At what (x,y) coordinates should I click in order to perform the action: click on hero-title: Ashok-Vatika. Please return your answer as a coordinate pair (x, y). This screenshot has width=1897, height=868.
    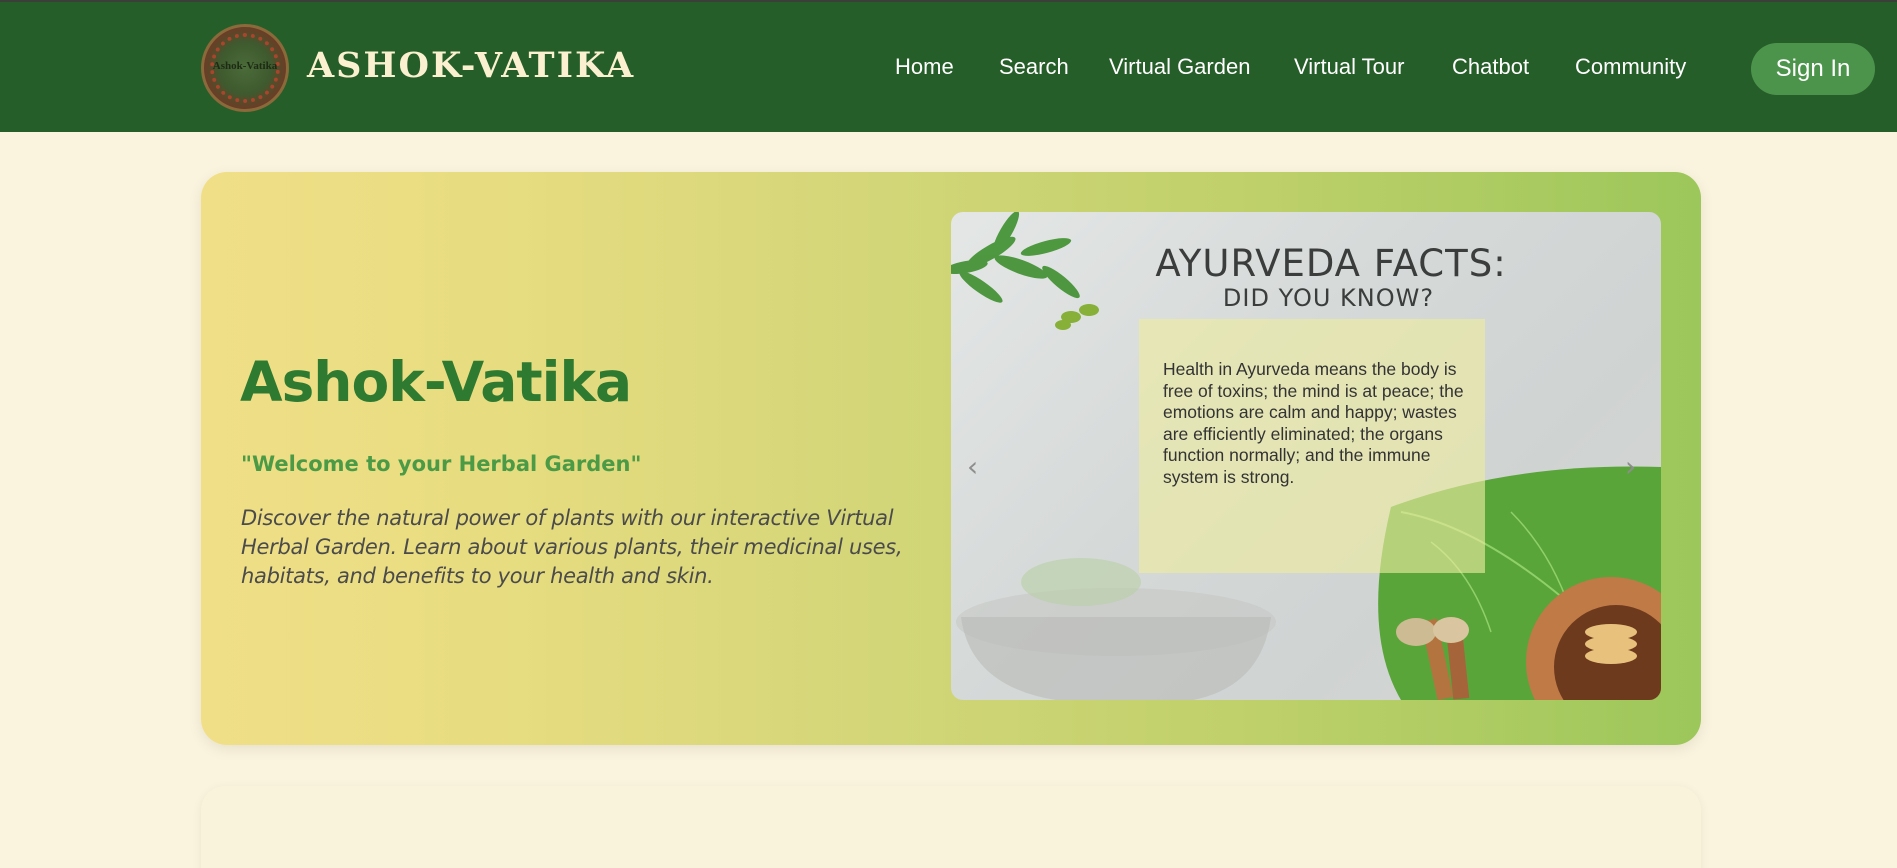
    Looking at the image, I should click on (436, 382).